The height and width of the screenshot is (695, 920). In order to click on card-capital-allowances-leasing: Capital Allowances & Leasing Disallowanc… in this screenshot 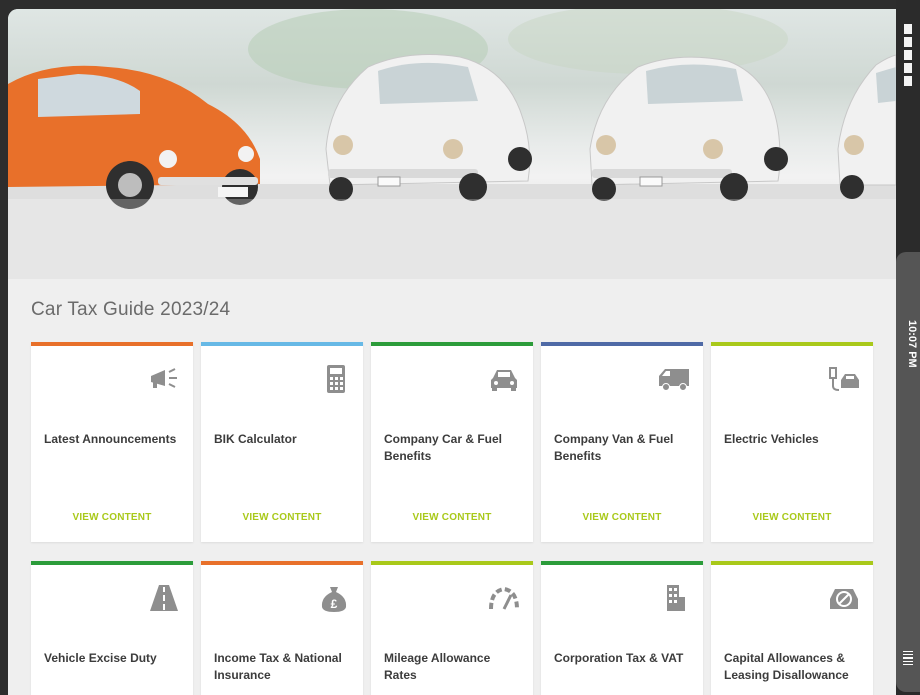, I will do `click(792, 628)`.